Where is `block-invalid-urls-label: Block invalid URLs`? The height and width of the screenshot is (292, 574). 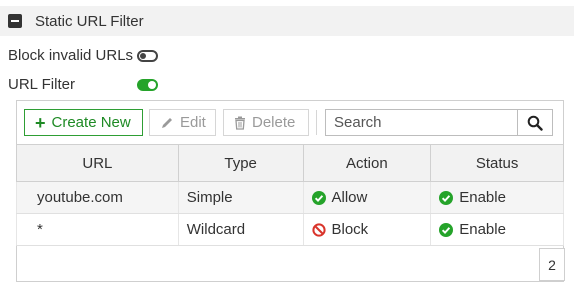
block-invalid-urls-label: Block invalid URLs is located at coordinates (71, 55).